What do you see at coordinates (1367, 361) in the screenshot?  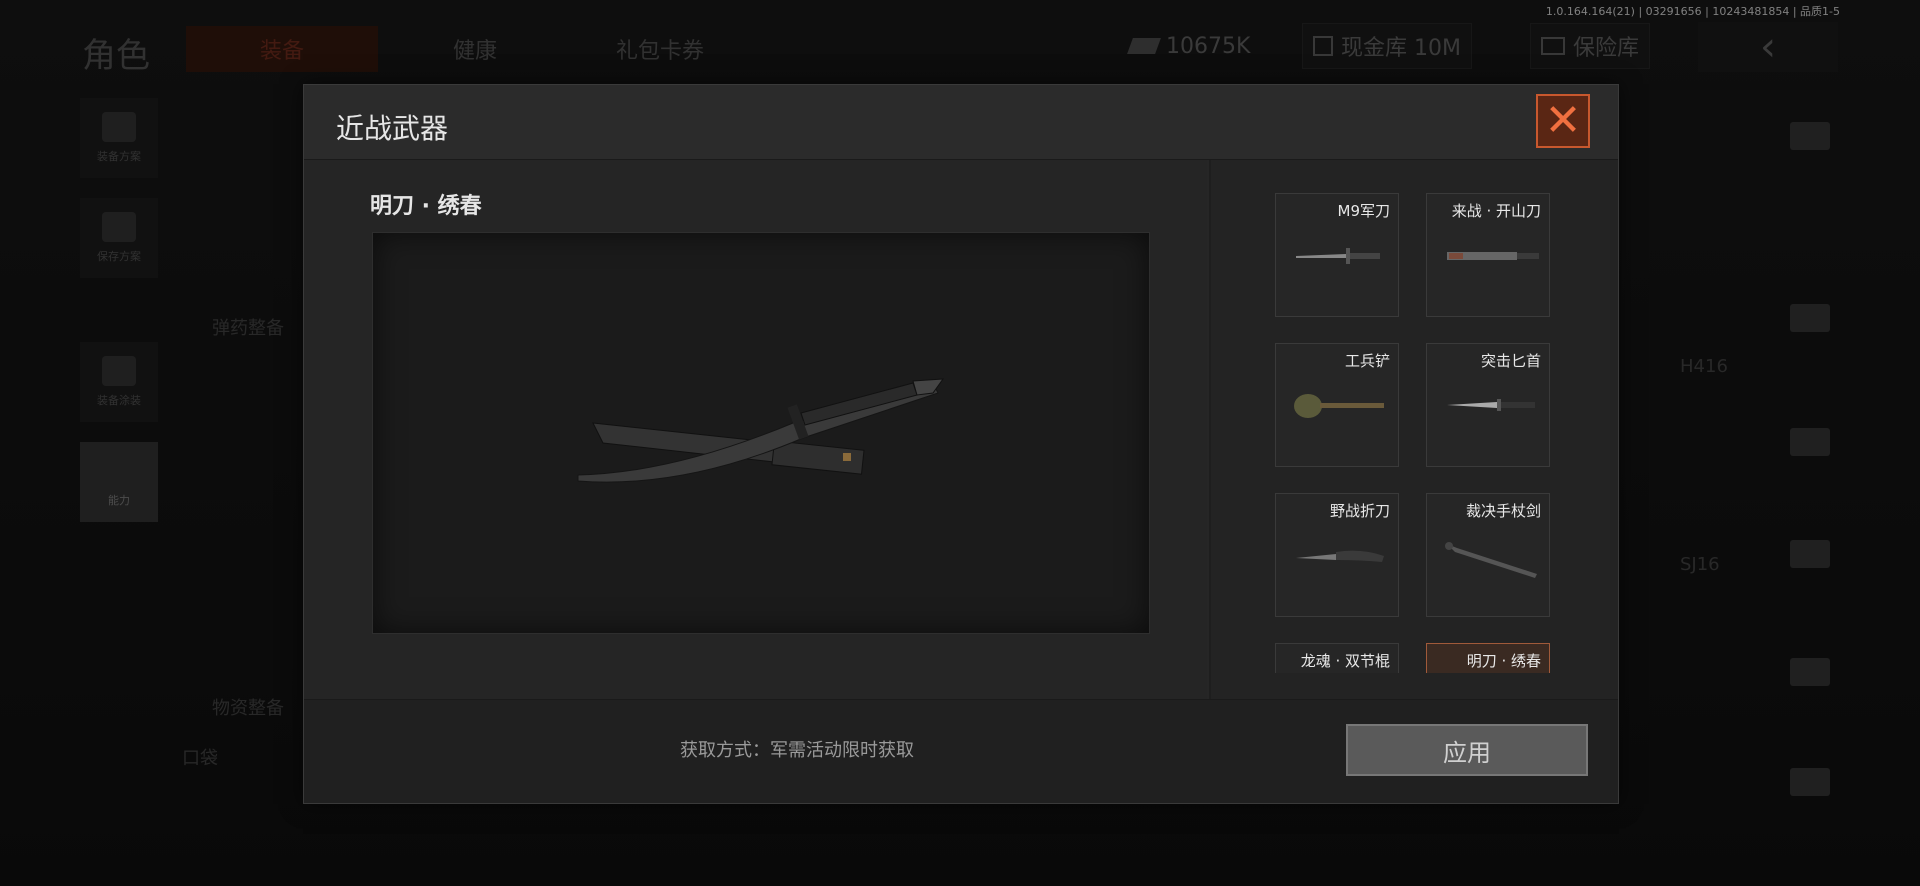 I see `weapon-card-label: 工兵铲` at bounding box center [1367, 361].